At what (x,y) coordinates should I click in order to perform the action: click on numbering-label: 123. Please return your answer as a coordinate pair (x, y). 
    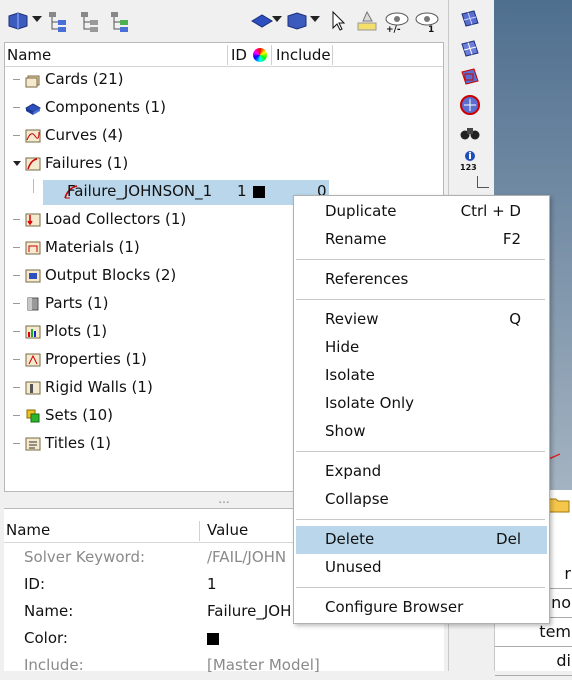
    Looking at the image, I should click on (468, 167).